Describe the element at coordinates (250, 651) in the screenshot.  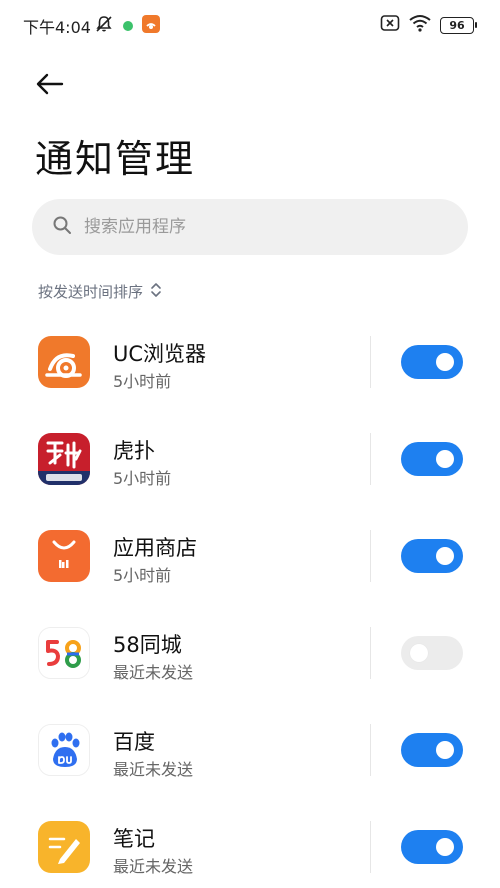
I see `list-item: 58同城 最近未发送` at that location.